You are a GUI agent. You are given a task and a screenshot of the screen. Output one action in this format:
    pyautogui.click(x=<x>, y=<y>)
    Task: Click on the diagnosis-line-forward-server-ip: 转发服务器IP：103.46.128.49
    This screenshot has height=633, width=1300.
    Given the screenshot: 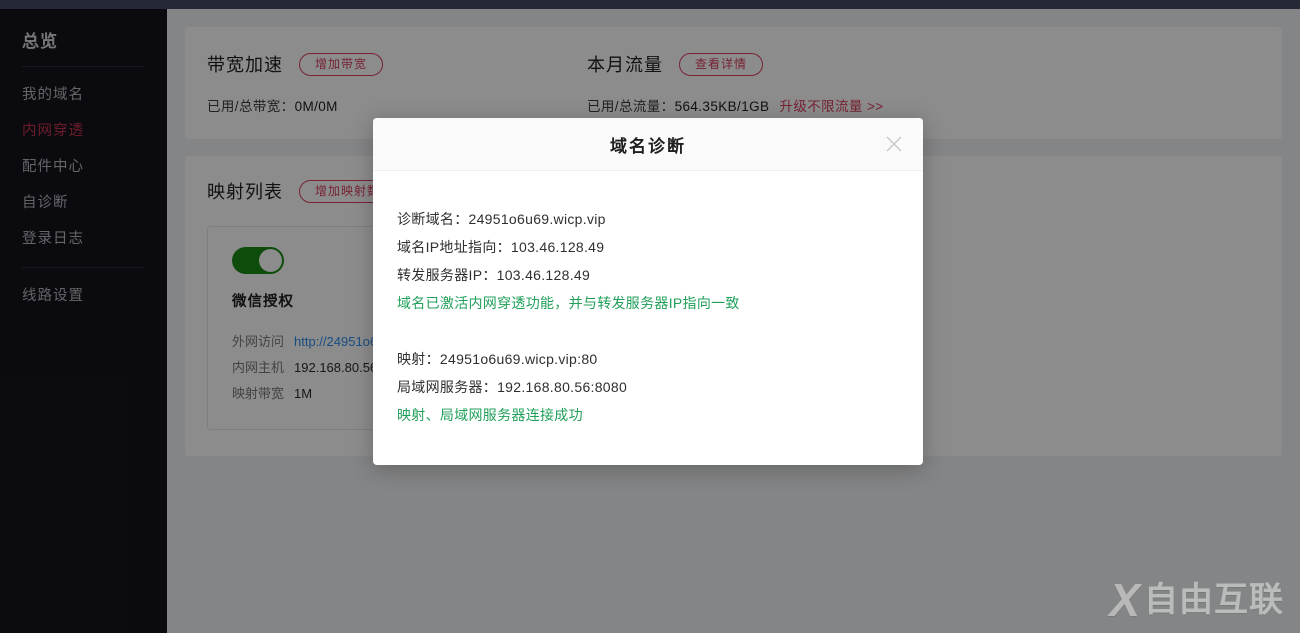 What is the action you would take?
    pyautogui.click(x=494, y=275)
    